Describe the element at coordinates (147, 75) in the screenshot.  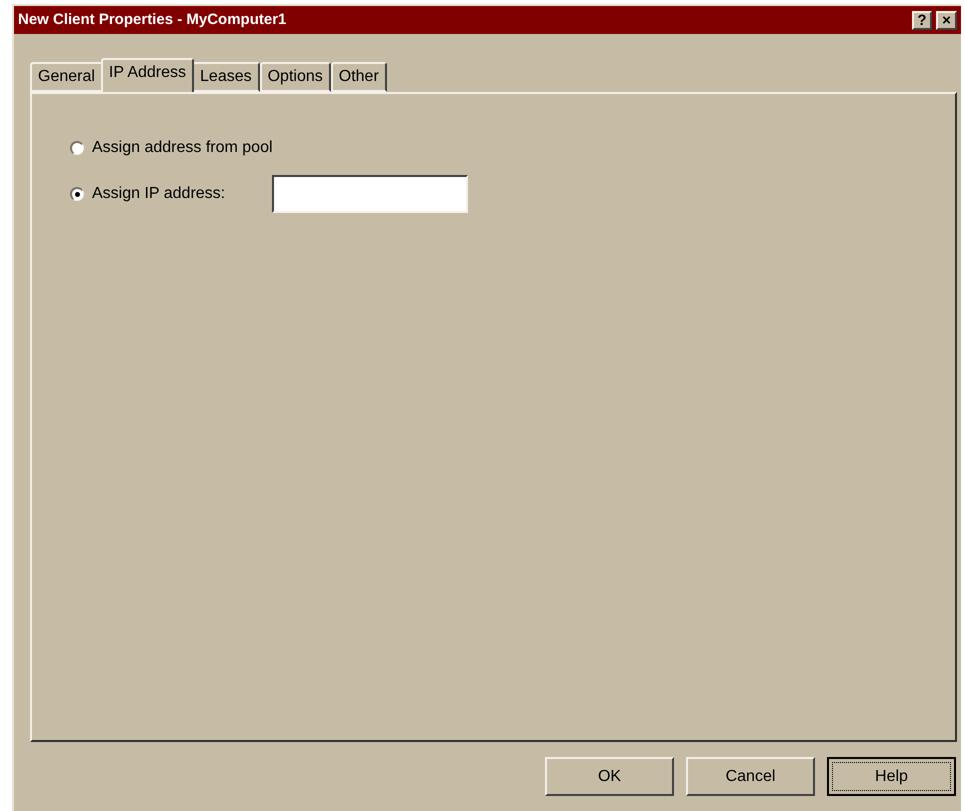
I see `tab: IP Address` at that location.